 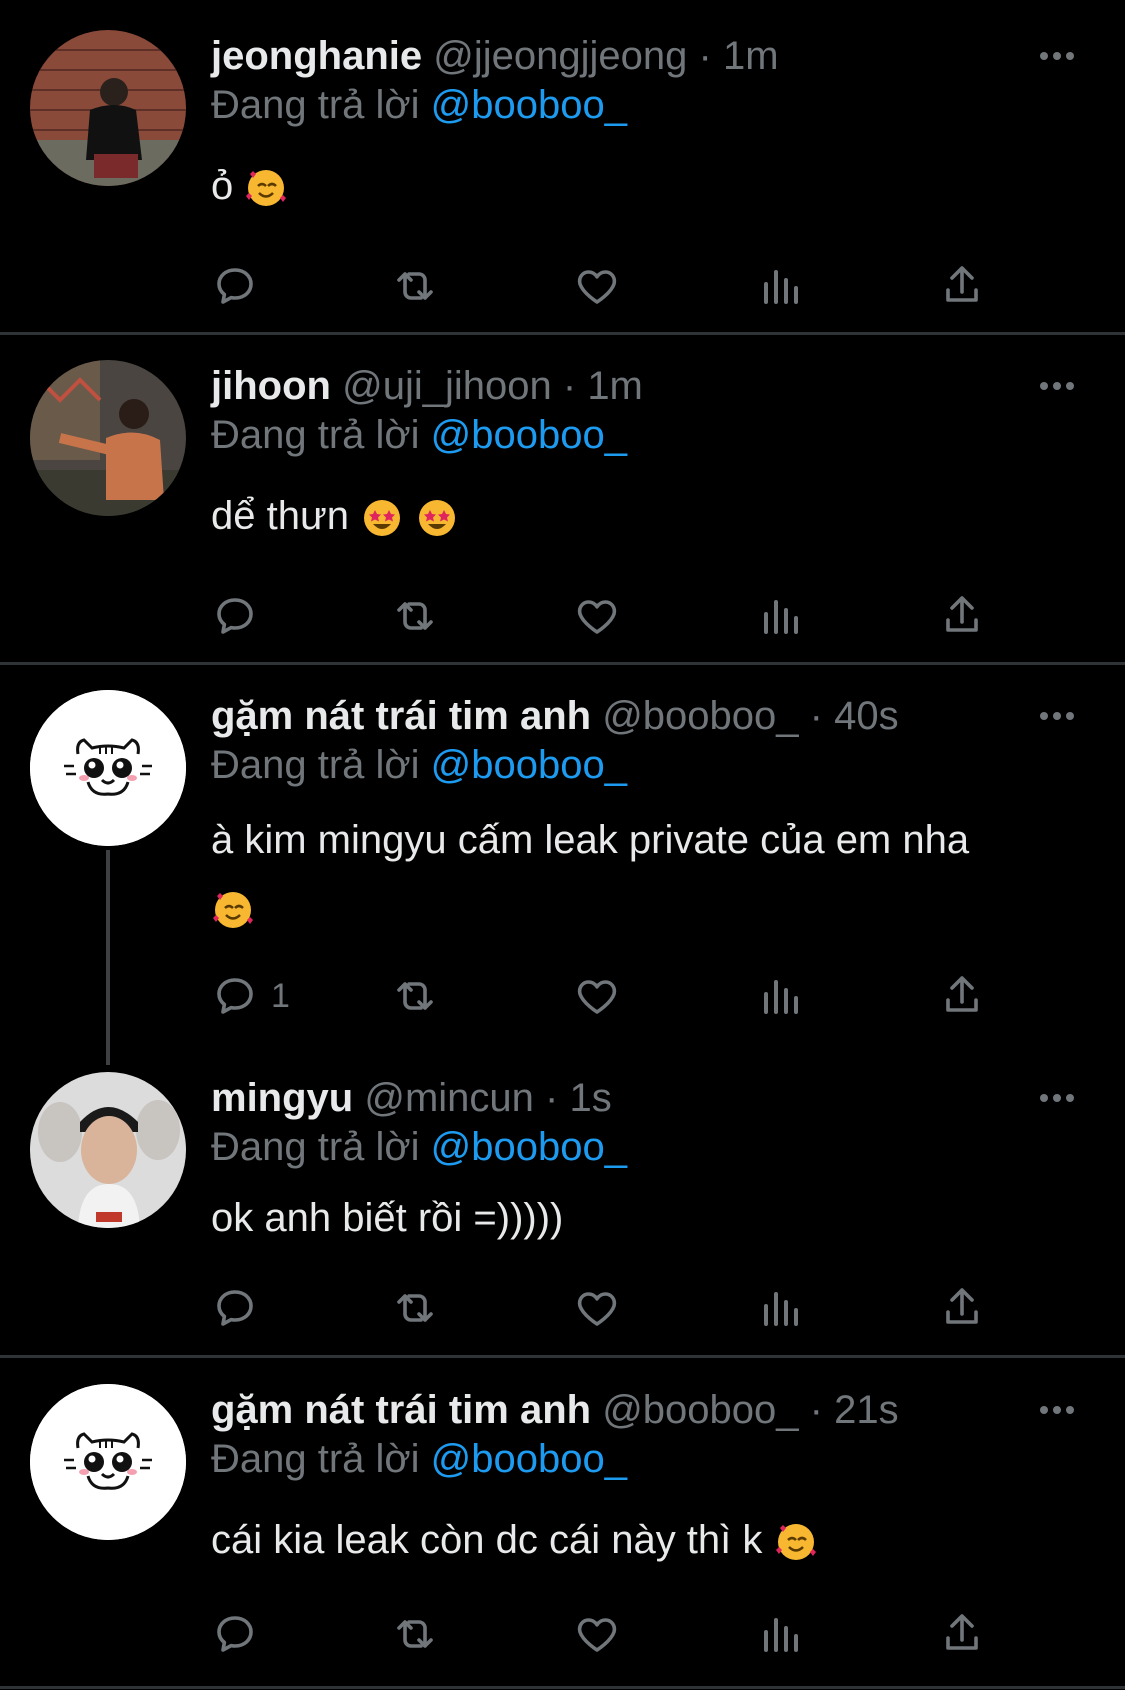 I want to click on timestamp: 40s, so click(x=866, y=716).